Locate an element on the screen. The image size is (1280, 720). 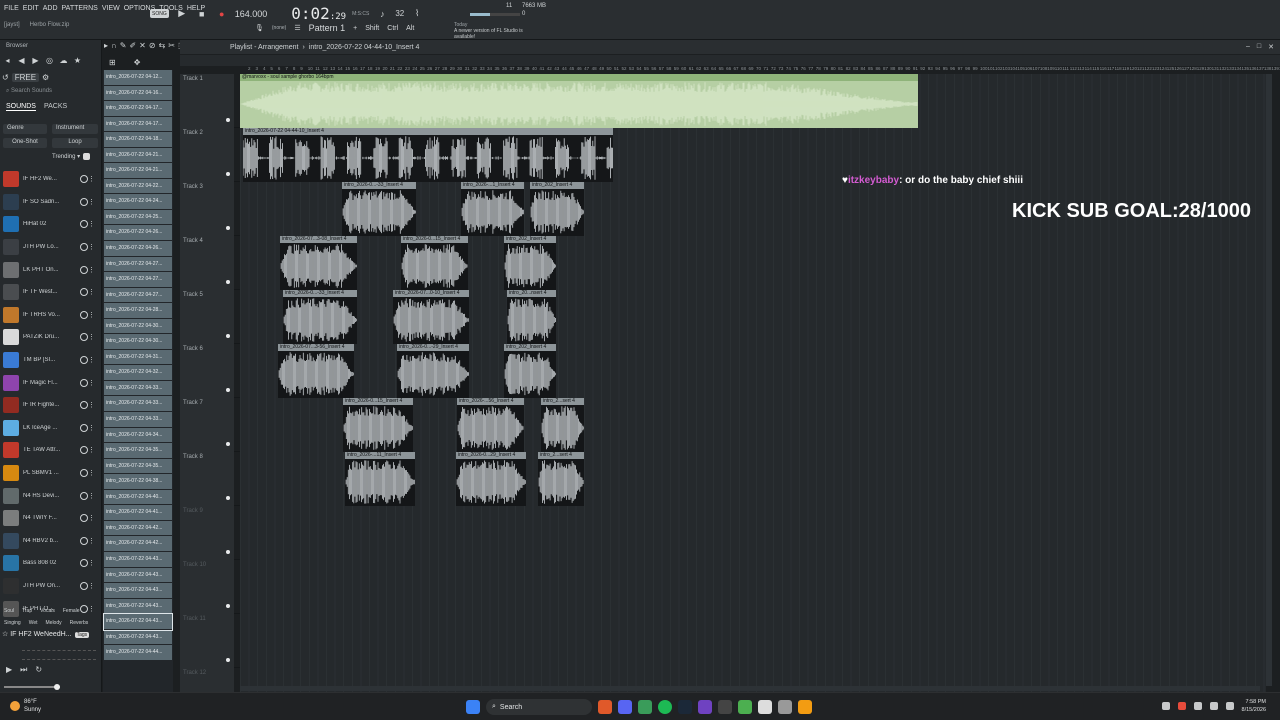
sound-item: IF TF West... ⋮ is located at coordinates (50, 292).